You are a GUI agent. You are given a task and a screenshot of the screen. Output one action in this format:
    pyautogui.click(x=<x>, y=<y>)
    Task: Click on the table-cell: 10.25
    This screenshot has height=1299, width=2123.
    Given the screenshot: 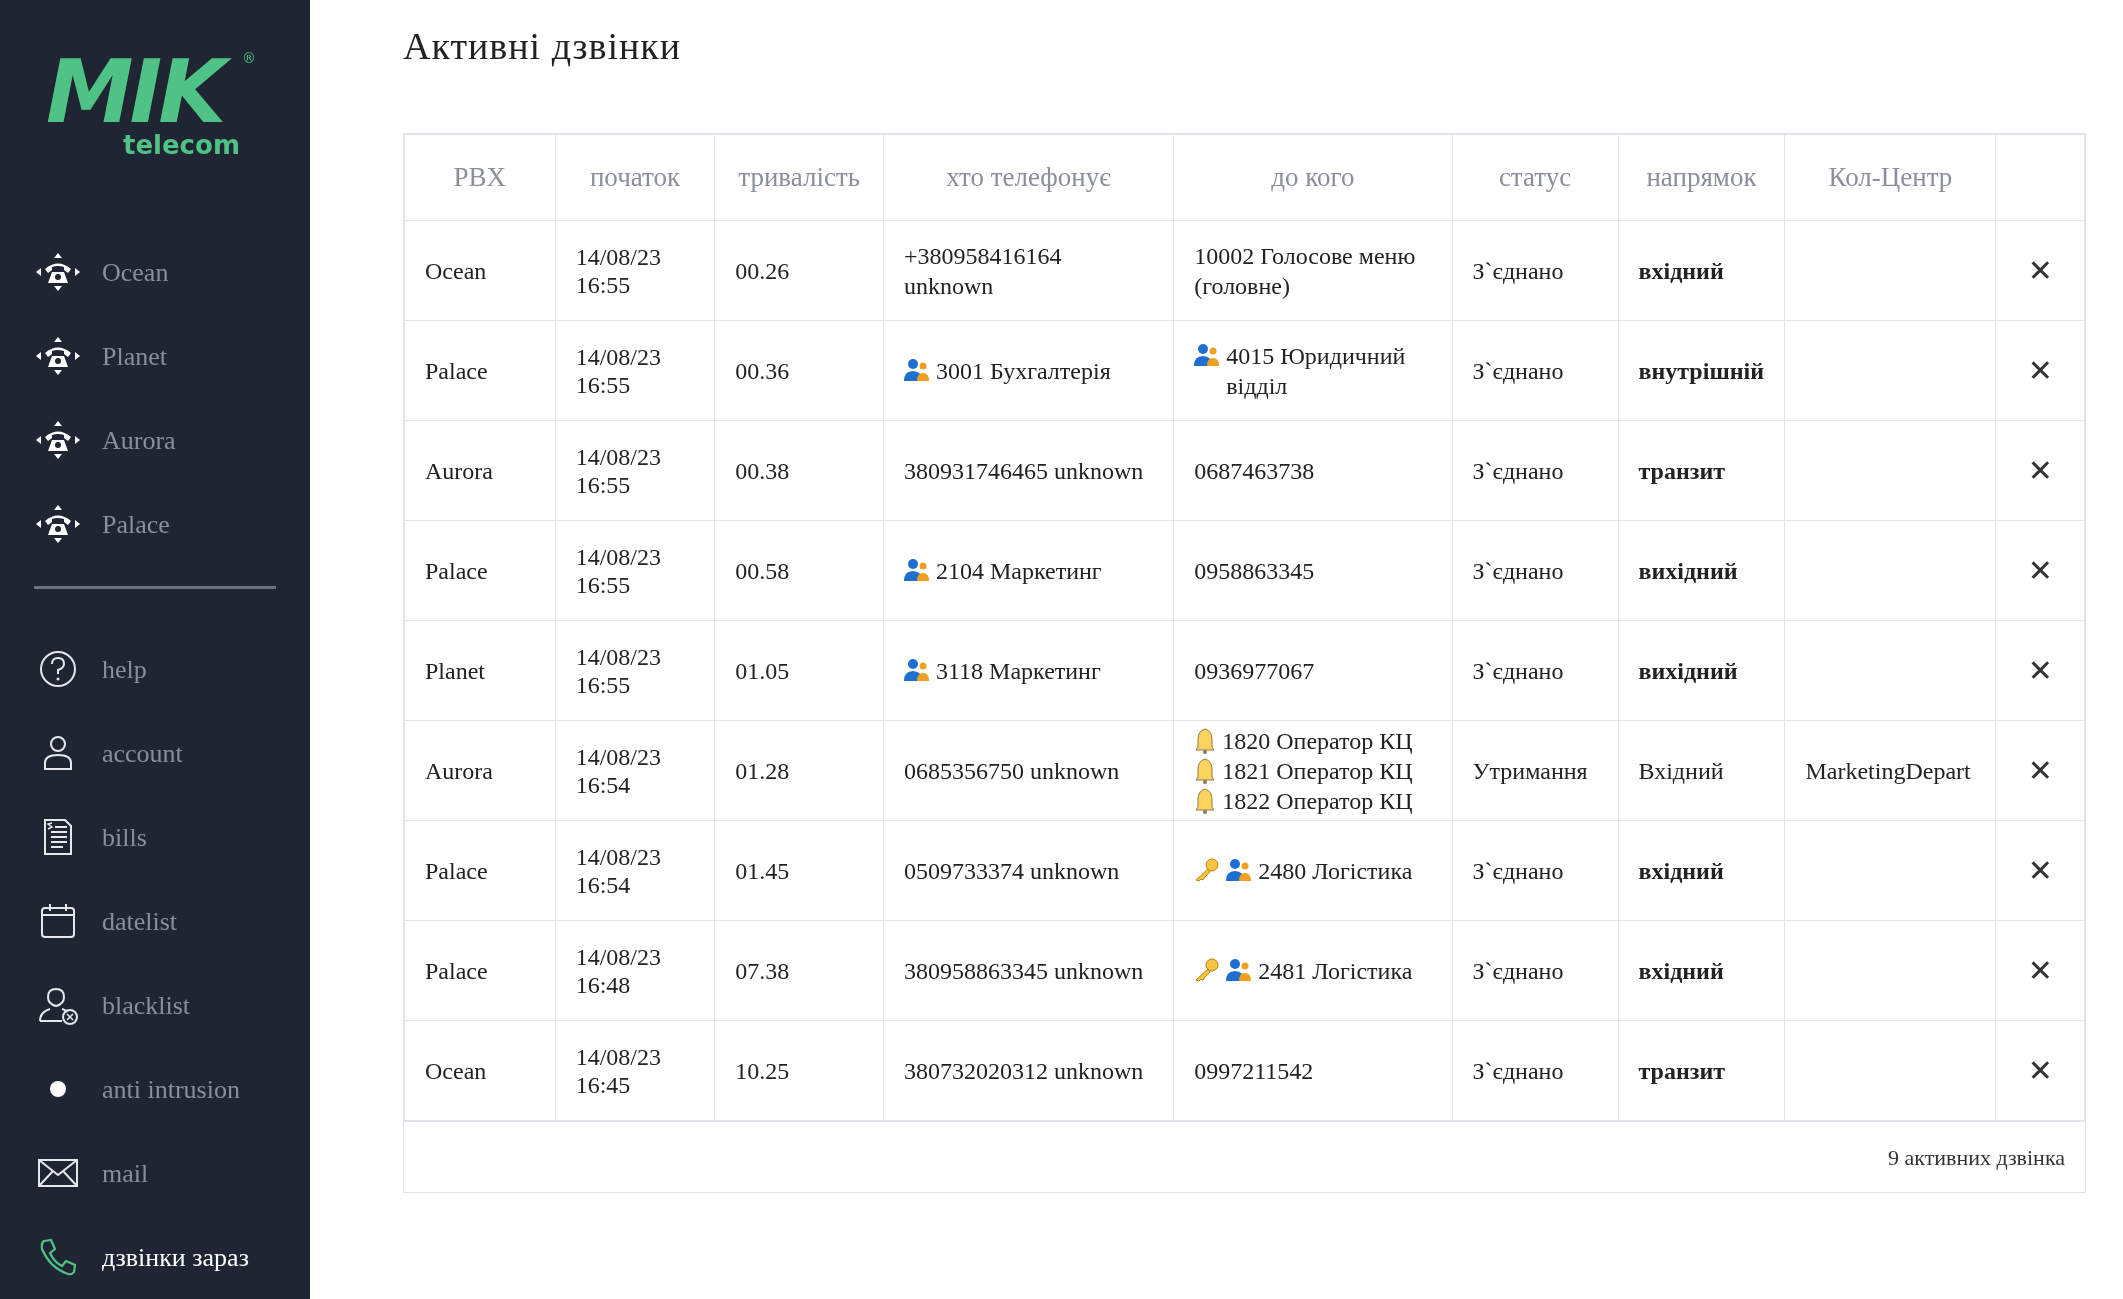 What is the action you would take?
    pyautogui.click(x=762, y=1070)
    